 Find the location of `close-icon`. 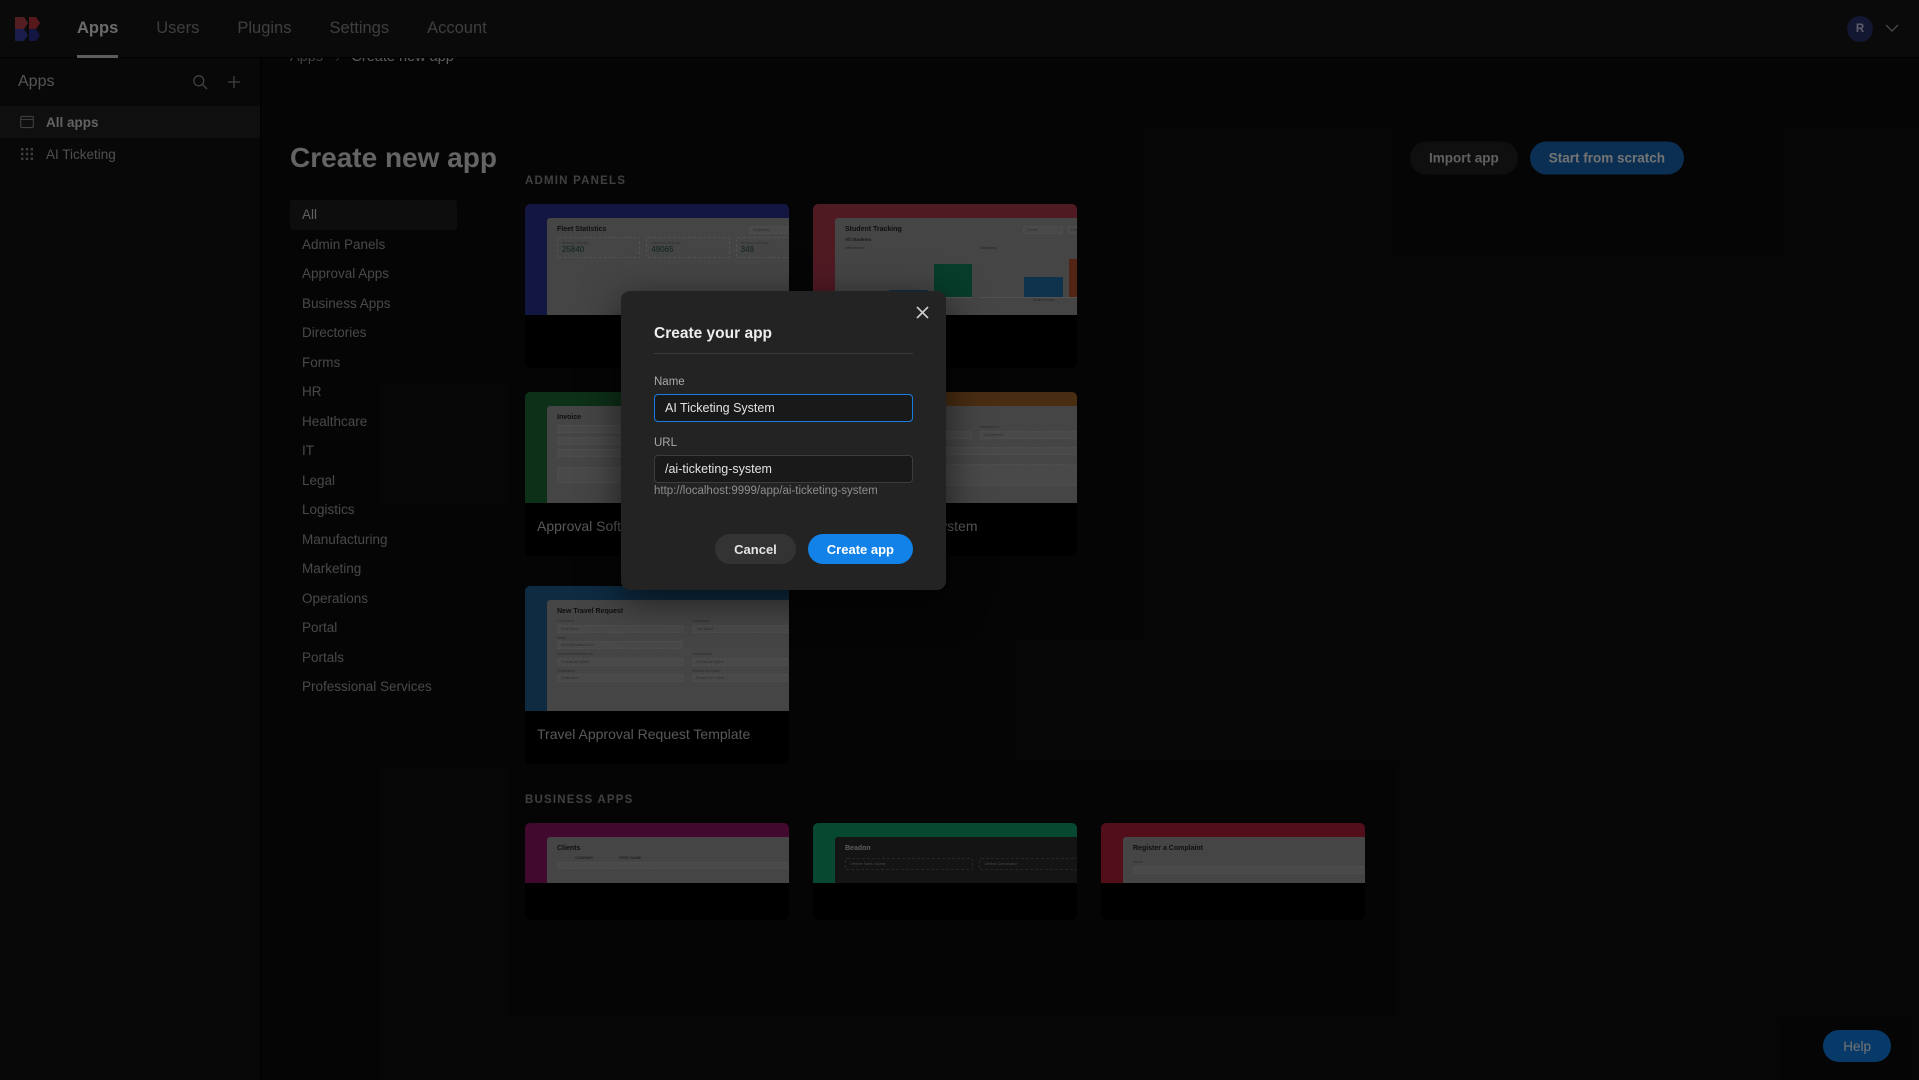

close-icon is located at coordinates (922, 312).